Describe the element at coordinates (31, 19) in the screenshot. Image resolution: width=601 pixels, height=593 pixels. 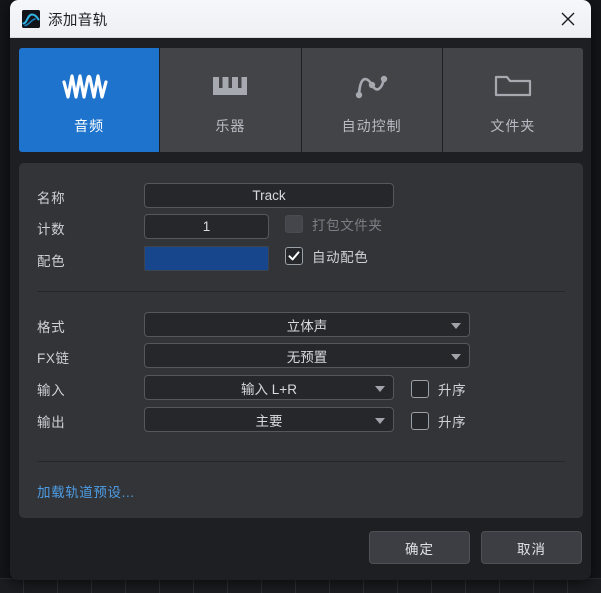
I see `waveform-app-icon` at that location.